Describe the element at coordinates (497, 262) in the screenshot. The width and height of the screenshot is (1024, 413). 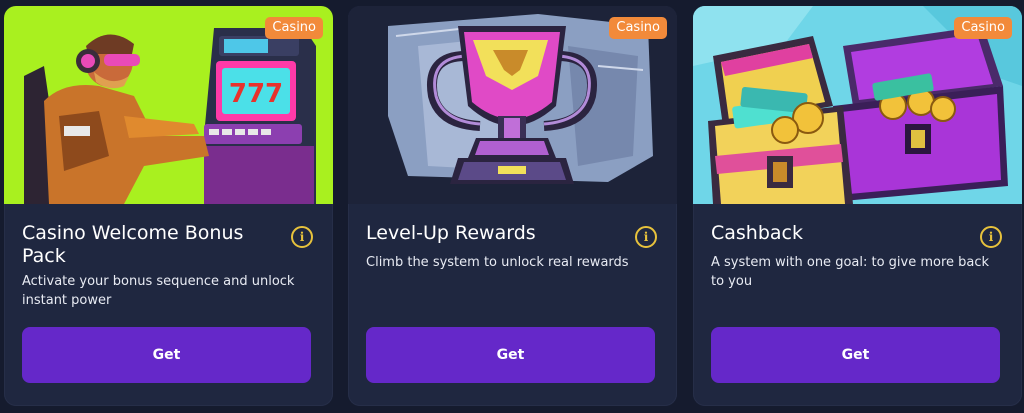
I see `card-description: Climb the system to unlock real rewards` at that location.